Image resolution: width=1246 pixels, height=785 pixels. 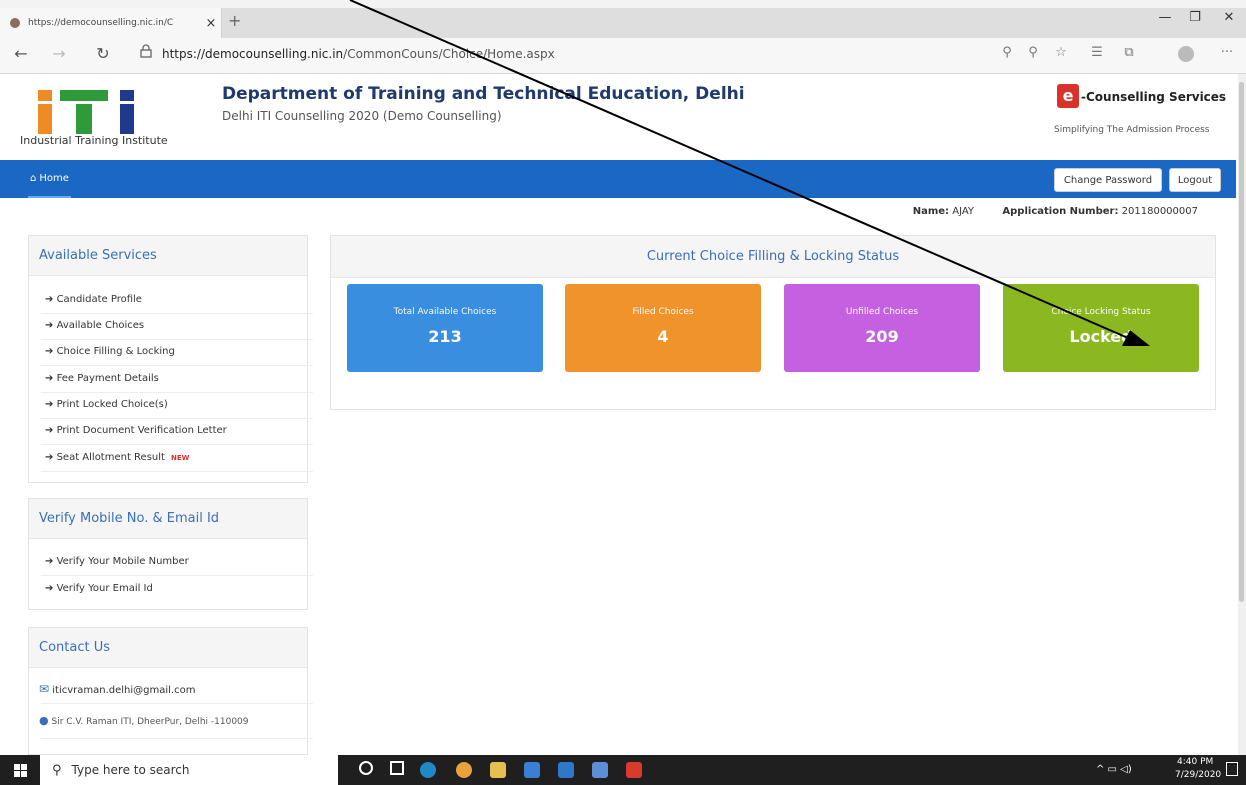 What do you see at coordinates (428, 770) in the screenshot?
I see `edge-icon` at bounding box center [428, 770].